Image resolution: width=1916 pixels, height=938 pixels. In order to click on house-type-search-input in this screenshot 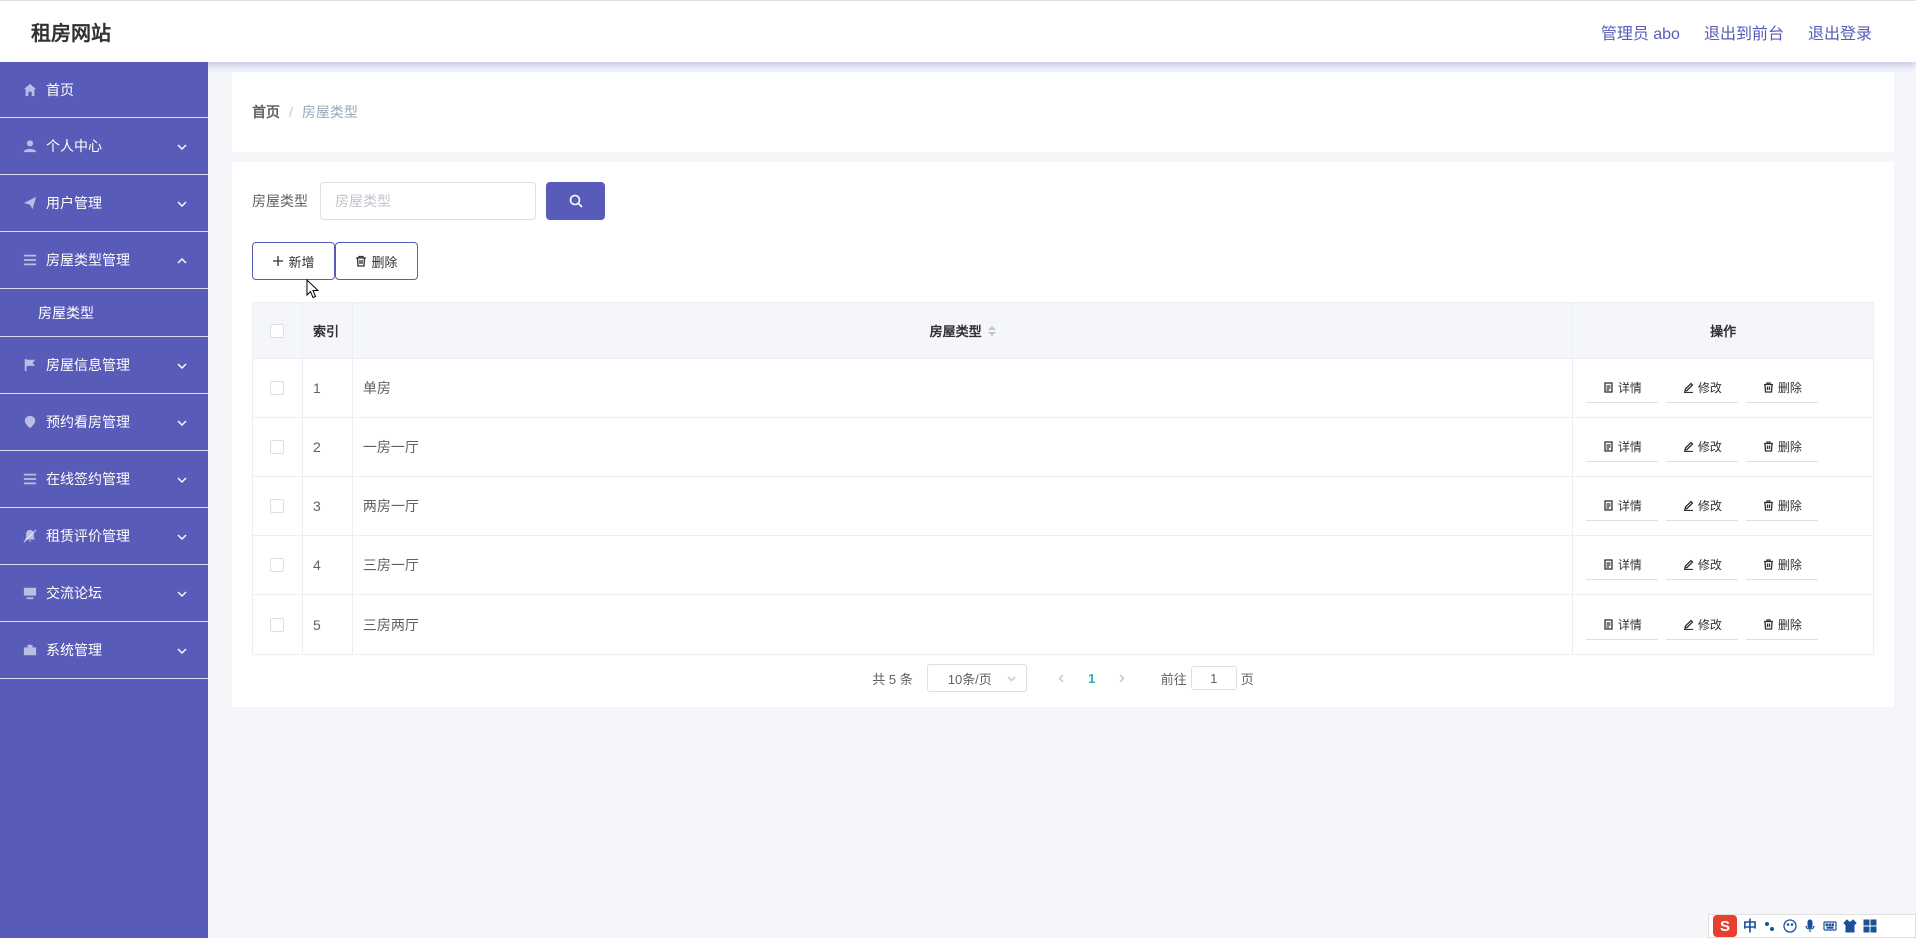, I will do `click(428, 201)`.